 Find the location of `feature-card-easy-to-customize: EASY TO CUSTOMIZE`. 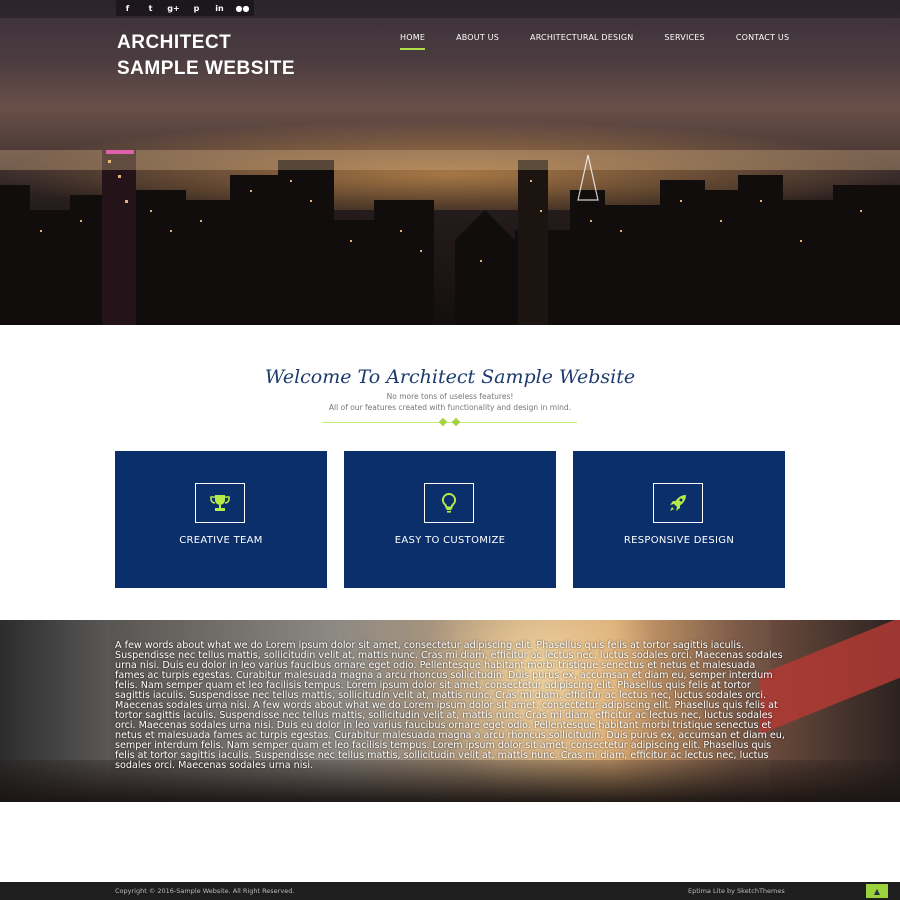

feature-card-easy-to-customize: EASY TO CUSTOMIZE is located at coordinates (450, 519).